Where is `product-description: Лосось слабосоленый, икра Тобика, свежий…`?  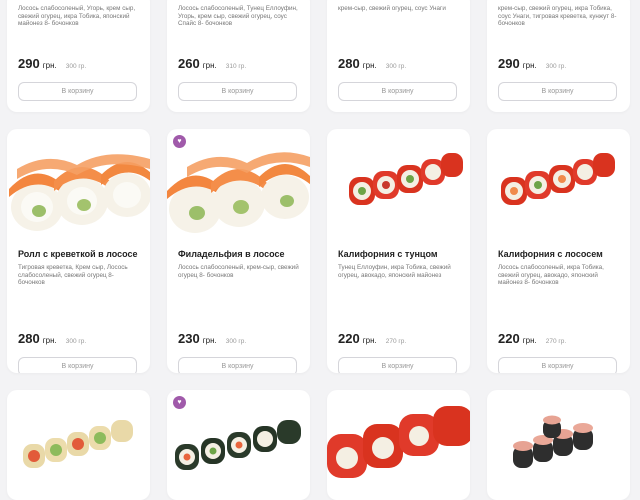 product-description: Лосось слабосоленый, икра Тобика, свежий… is located at coordinates (551, 275).